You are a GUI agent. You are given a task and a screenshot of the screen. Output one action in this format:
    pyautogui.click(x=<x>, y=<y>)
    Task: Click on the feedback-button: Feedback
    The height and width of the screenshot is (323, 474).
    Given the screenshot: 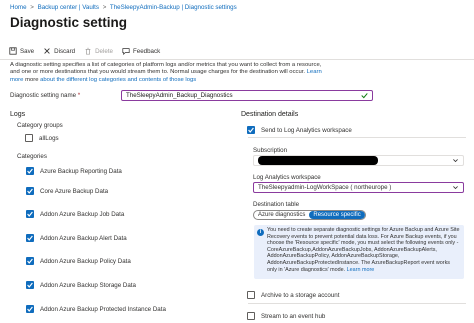 What is the action you would take?
    pyautogui.click(x=141, y=51)
    